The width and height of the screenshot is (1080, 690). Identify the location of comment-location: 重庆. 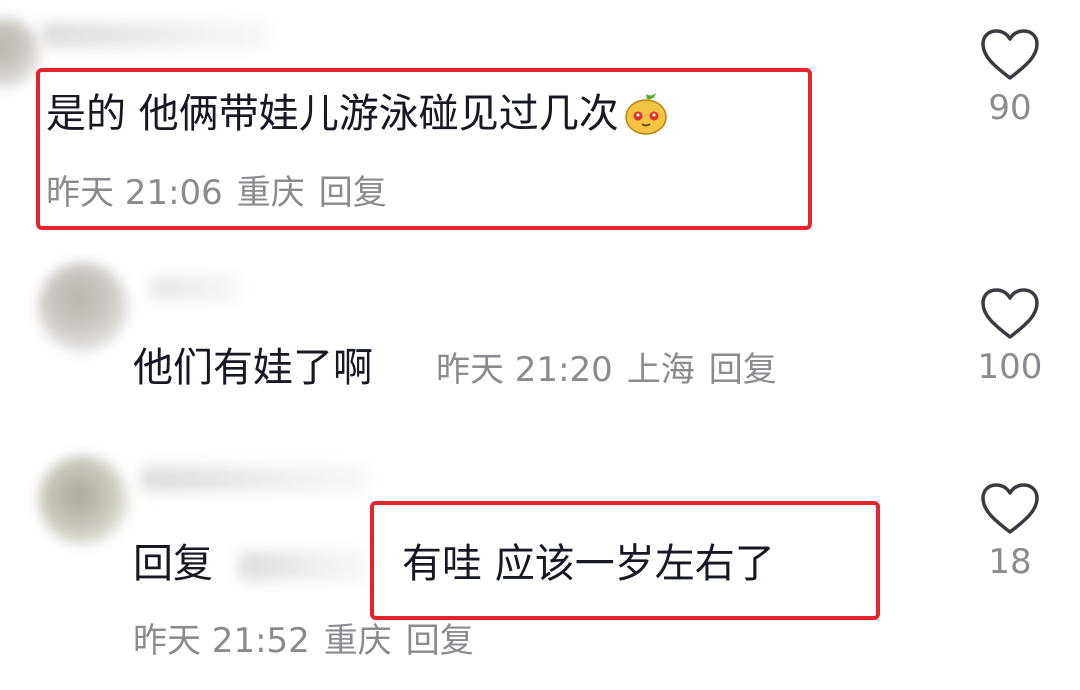
(357, 641).